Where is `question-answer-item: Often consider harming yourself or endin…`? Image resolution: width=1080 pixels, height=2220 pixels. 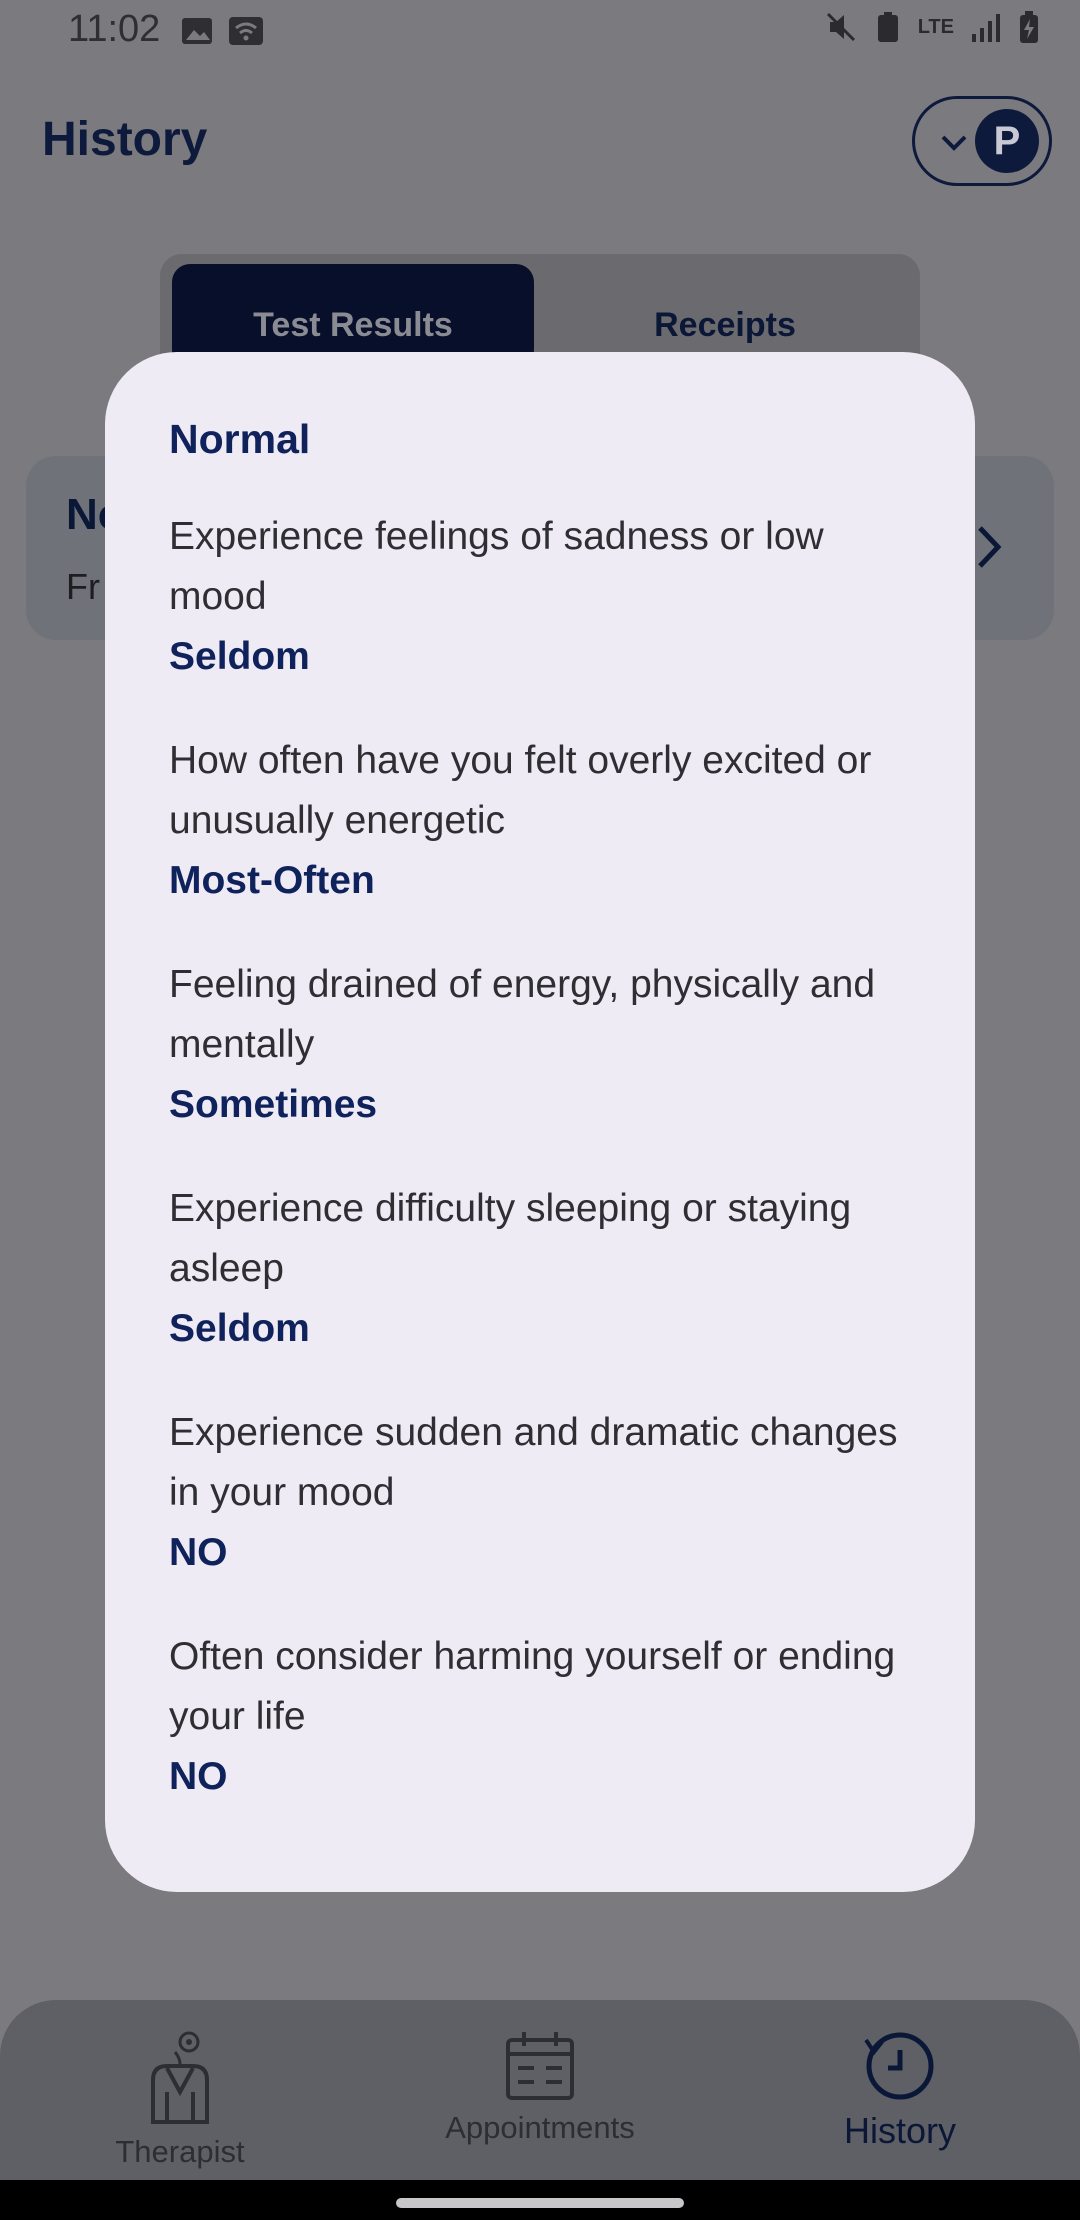
question-answer-item: Often consider harming yourself or endin… is located at coordinates (540, 1717).